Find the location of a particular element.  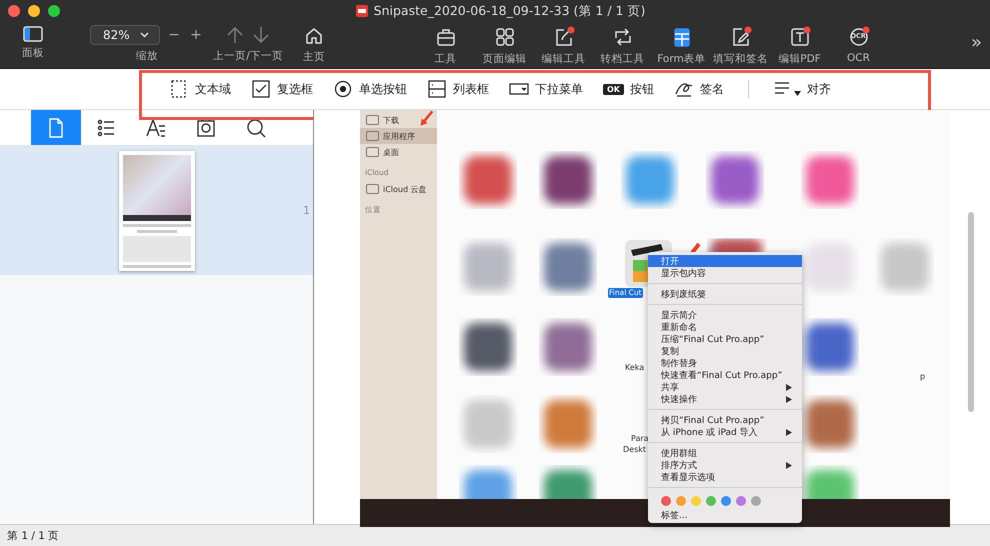

form-tool-button: 下拉菜单 is located at coordinates (546, 89).